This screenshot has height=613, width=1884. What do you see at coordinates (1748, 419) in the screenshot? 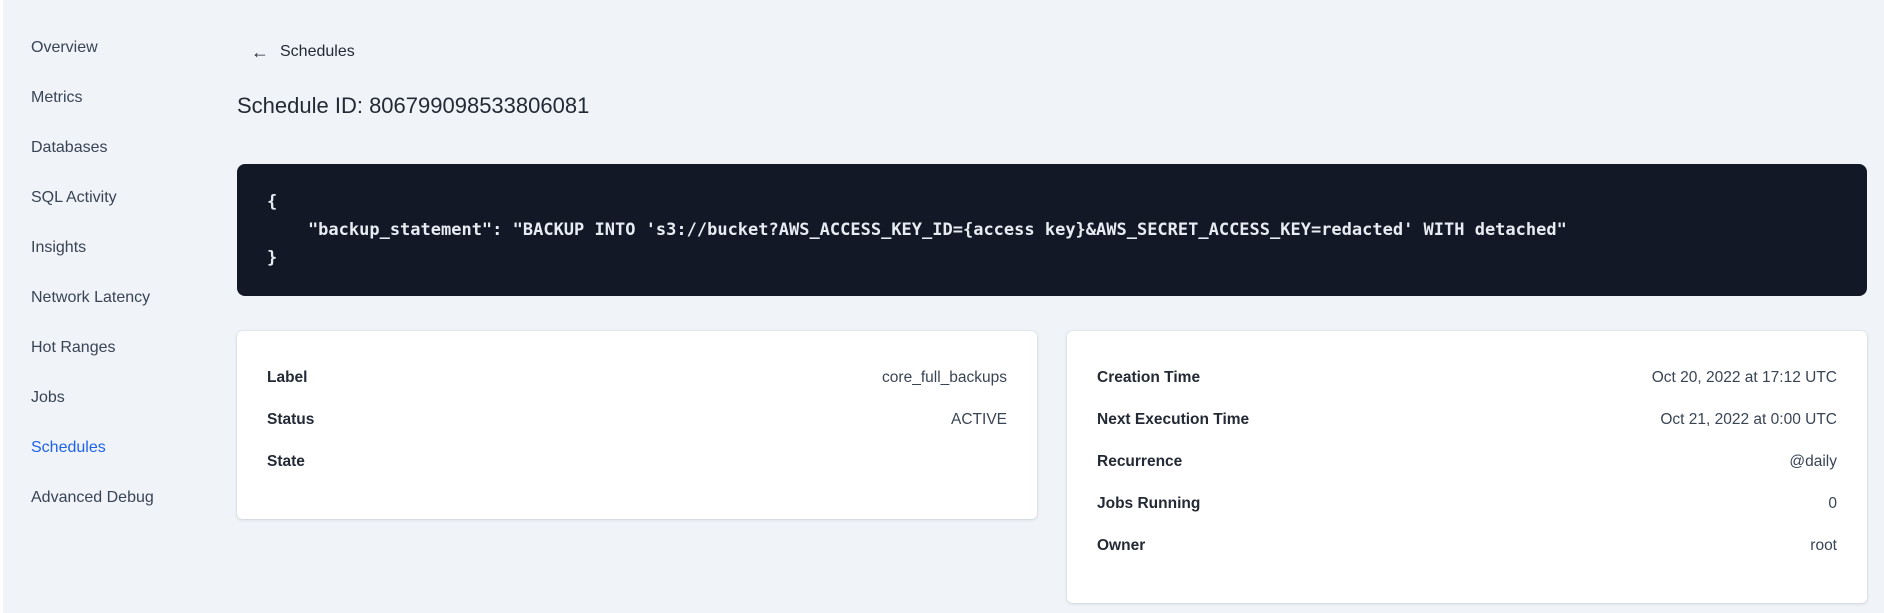
I see `detail-row-value: Oct 21, 2022 at 0:00 UTC` at bounding box center [1748, 419].